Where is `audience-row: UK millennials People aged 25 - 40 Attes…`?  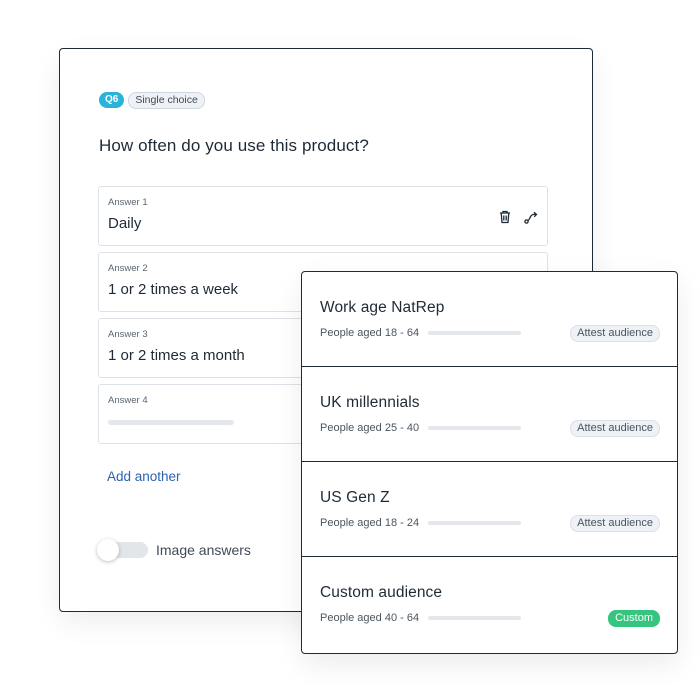 audience-row: UK millennials People aged 25 - 40 Attes… is located at coordinates (489, 414).